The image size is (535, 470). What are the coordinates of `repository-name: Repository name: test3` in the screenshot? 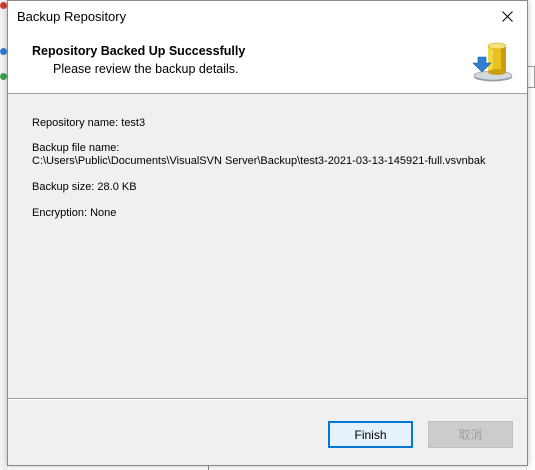 It's located at (89, 123).